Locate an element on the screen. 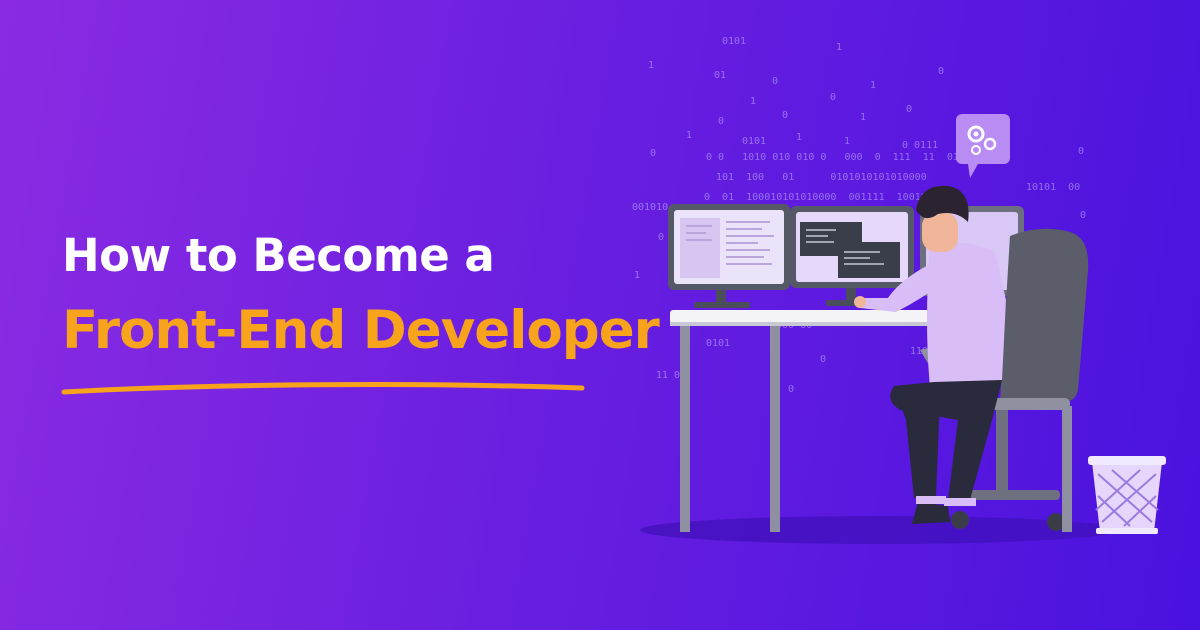 This screenshot has width=1200, height=630. title-line-1: How to Become a is located at coordinates (278, 255).